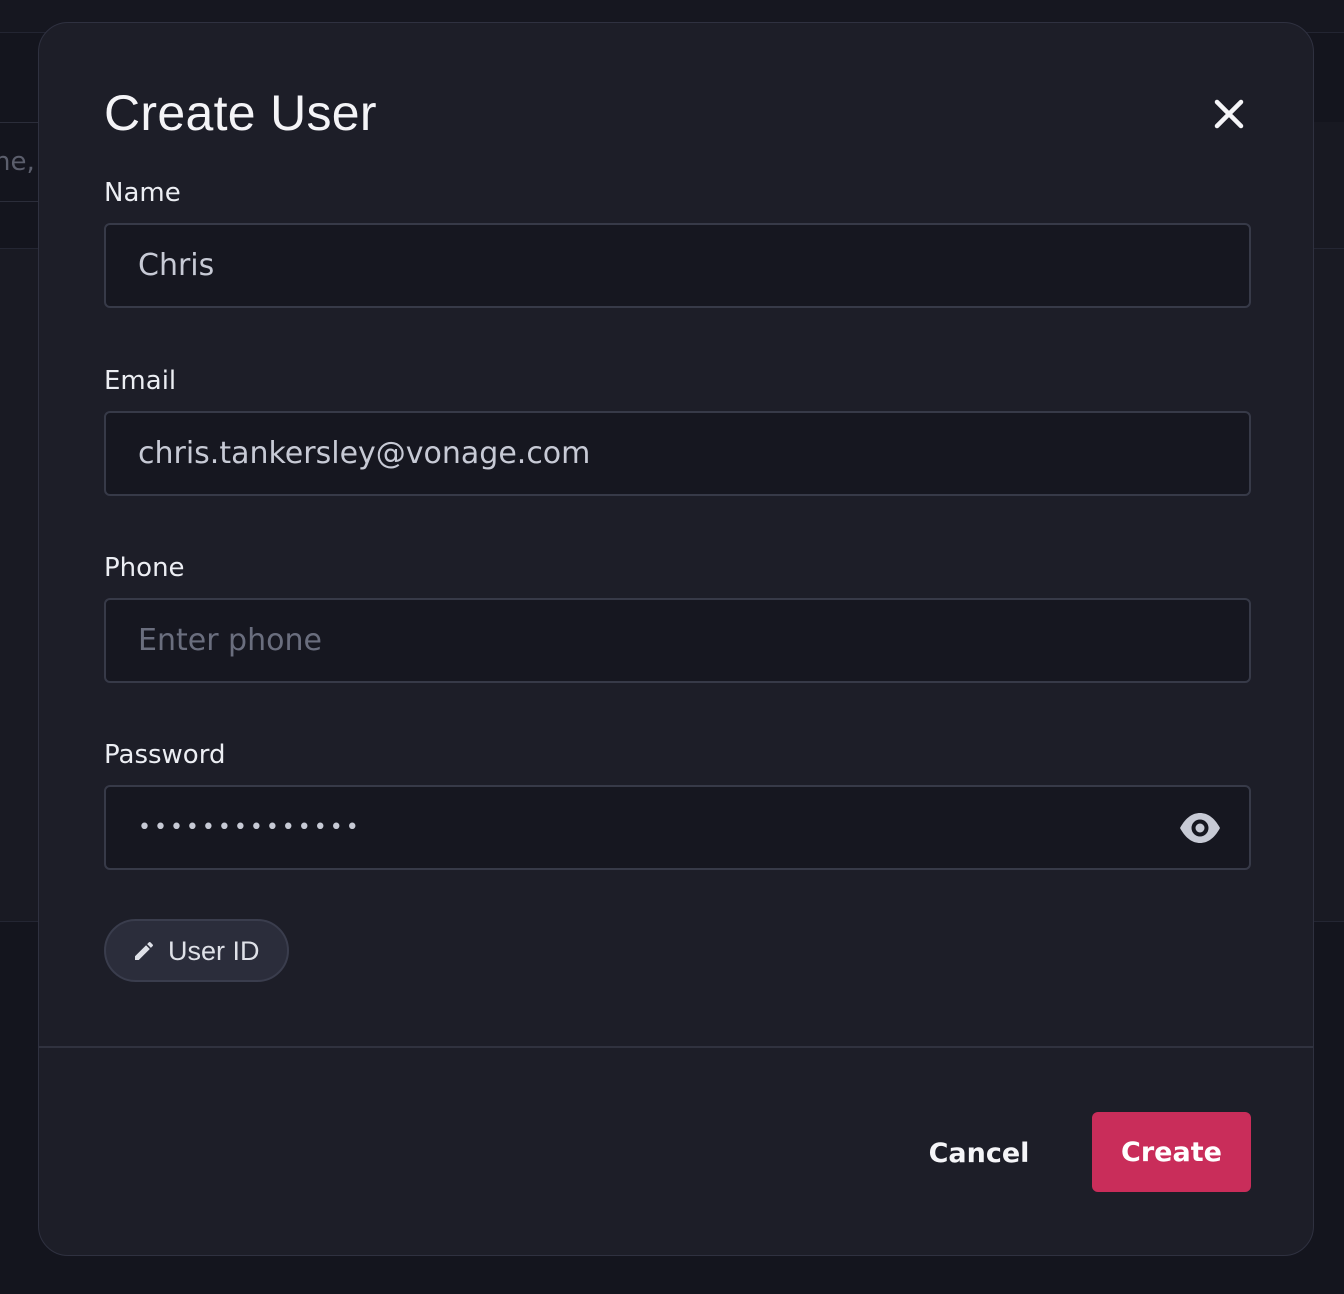 Image resolution: width=1344 pixels, height=1294 pixels. Describe the element at coordinates (677, 265) in the screenshot. I see `name-input` at that location.